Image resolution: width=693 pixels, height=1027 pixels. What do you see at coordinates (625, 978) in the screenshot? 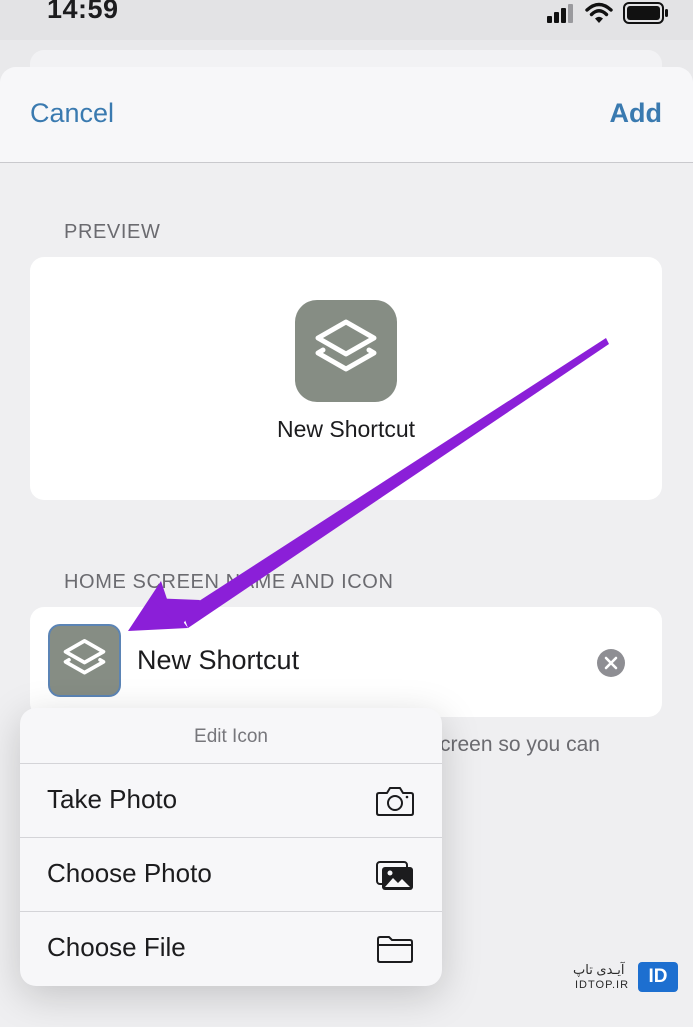
I see `watermark-logo: آیـدی تاپ IDTOP.IR ID` at bounding box center [625, 978].